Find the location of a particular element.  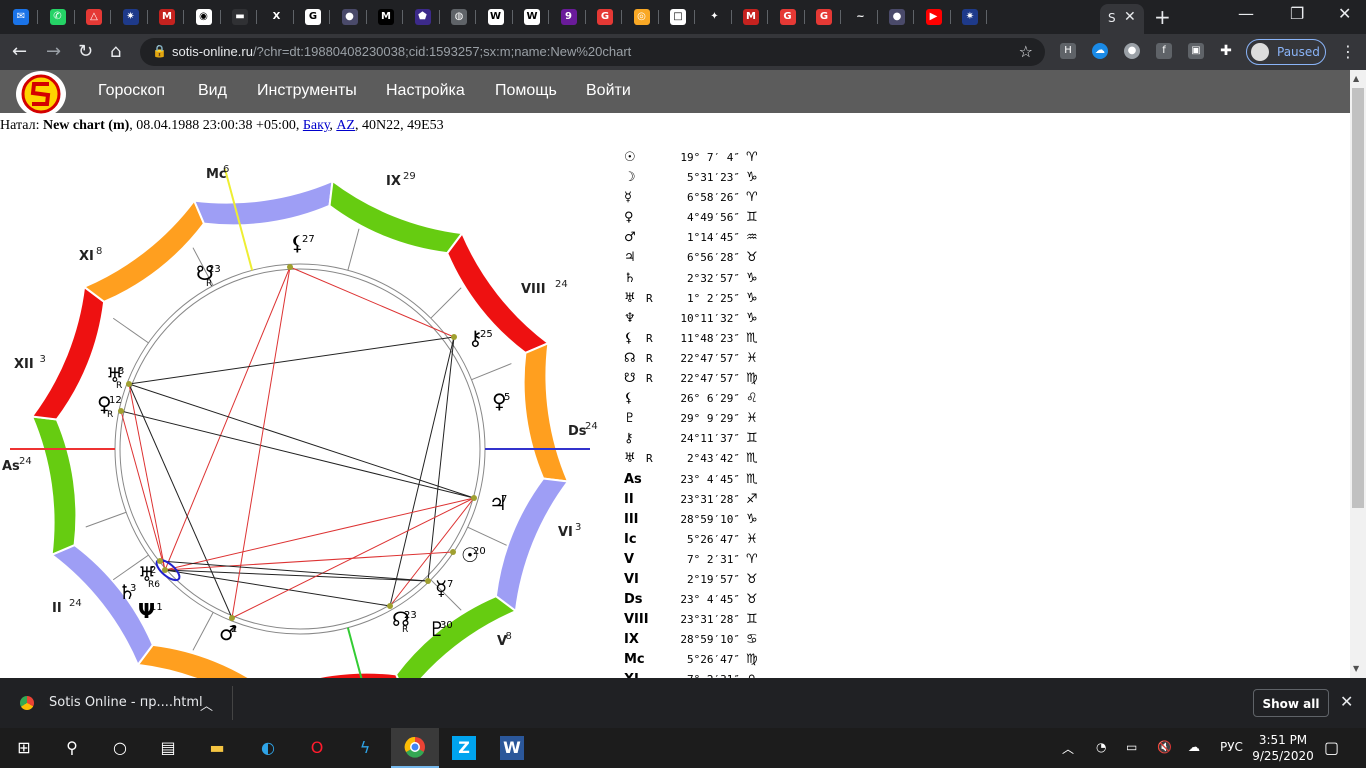

browser-tab: ⬟ is located at coordinates (425, 17).